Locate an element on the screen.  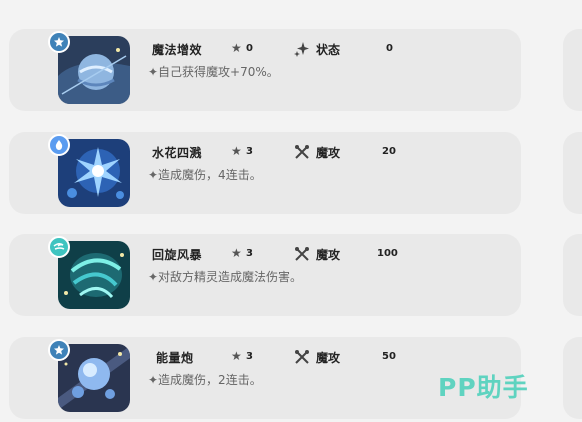
power-value: 100 is located at coordinates (387, 253).